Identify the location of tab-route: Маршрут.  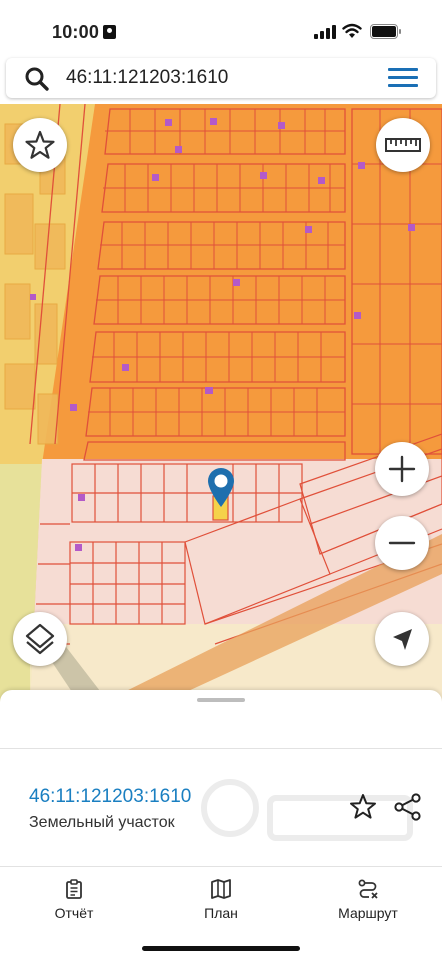
(368, 903).